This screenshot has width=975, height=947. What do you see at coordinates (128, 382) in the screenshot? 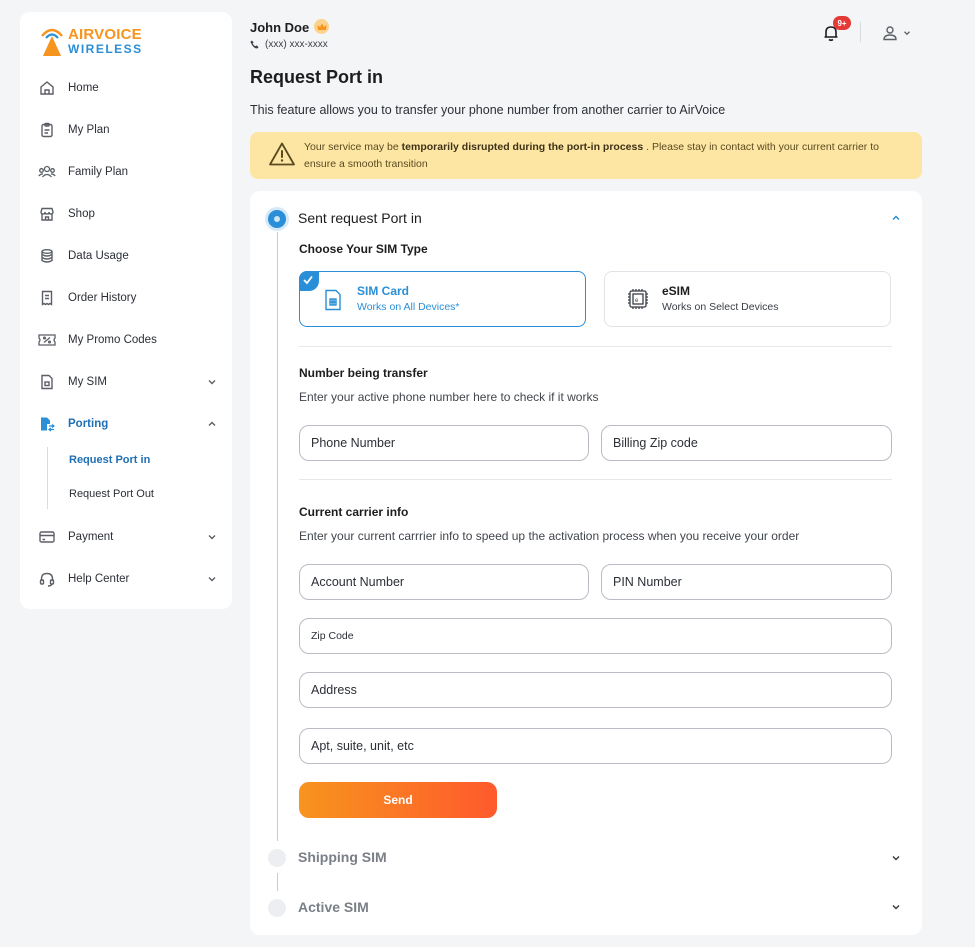
I see `sidebar-item-my-sim: My SIM` at bounding box center [128, 382].